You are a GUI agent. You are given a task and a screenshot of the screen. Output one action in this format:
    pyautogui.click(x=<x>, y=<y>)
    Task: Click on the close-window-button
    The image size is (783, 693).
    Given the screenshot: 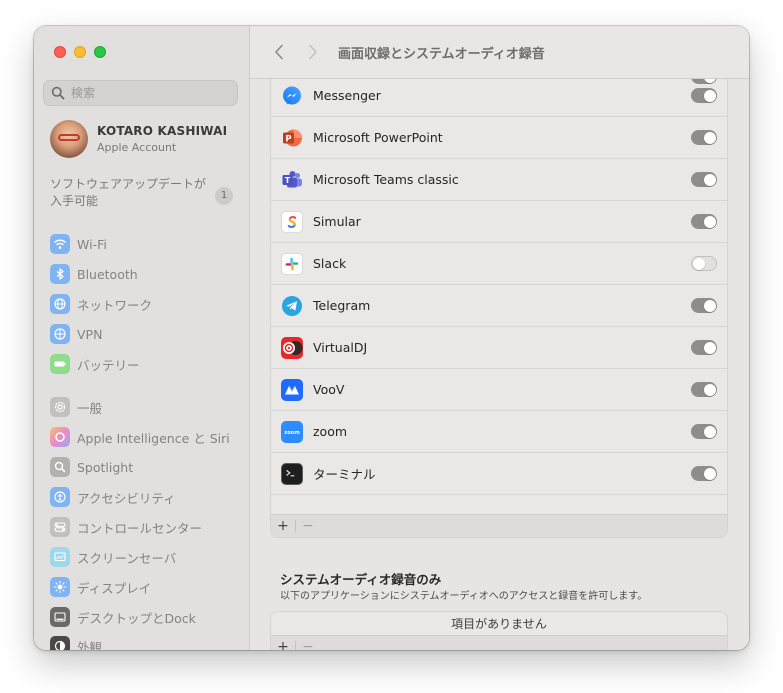 What is the action you would take?
    pyautogui.click(x=60, y=52)
    